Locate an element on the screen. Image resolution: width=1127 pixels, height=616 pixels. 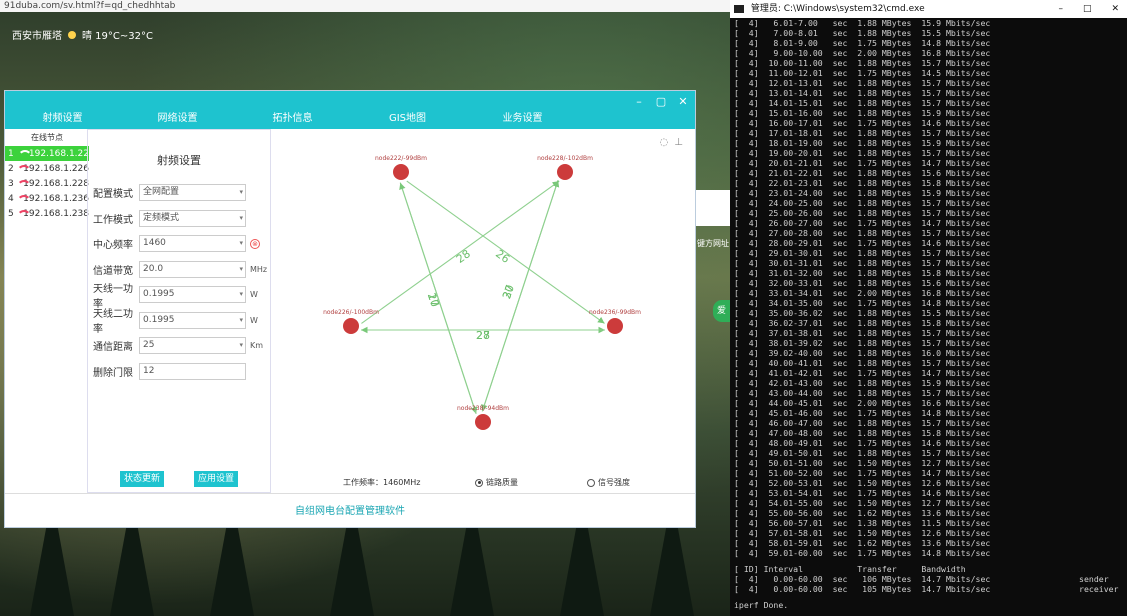
node-index: 5 is located at coordinates (11, 213).